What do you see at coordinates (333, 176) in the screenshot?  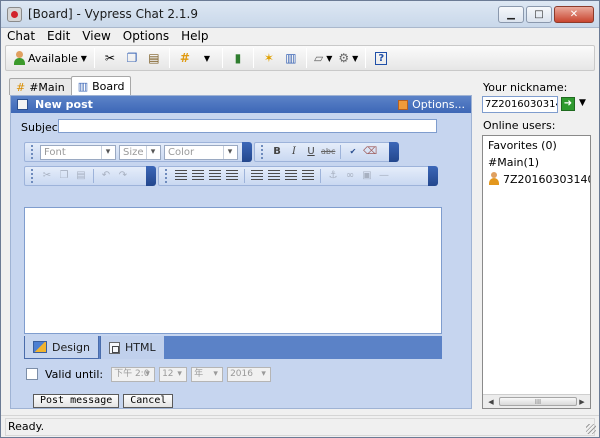 I see `anchor-icon: ⚓` at bounding box center [333, 176].